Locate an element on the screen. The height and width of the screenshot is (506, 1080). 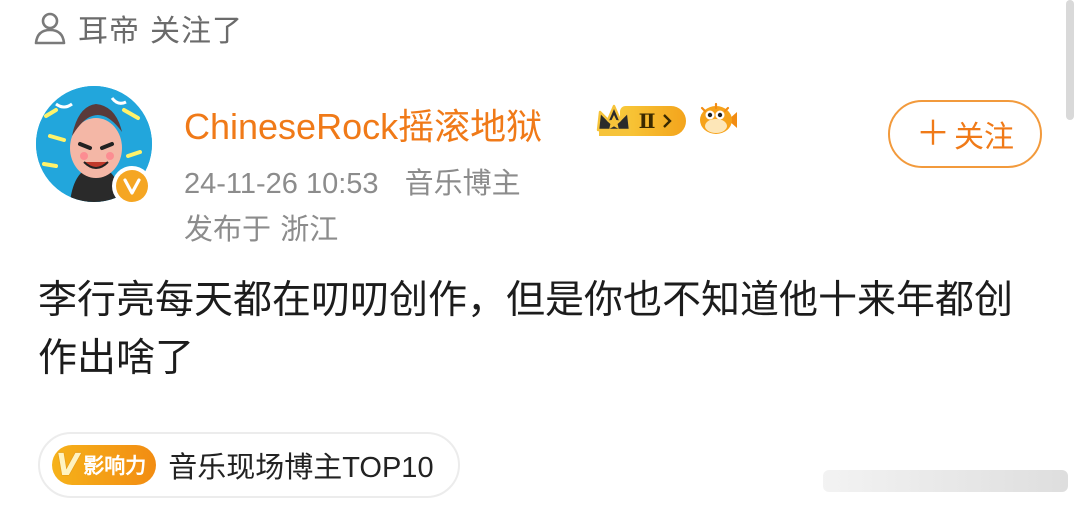
author-category: 音乐博主 is located at coordinates (462, 184).